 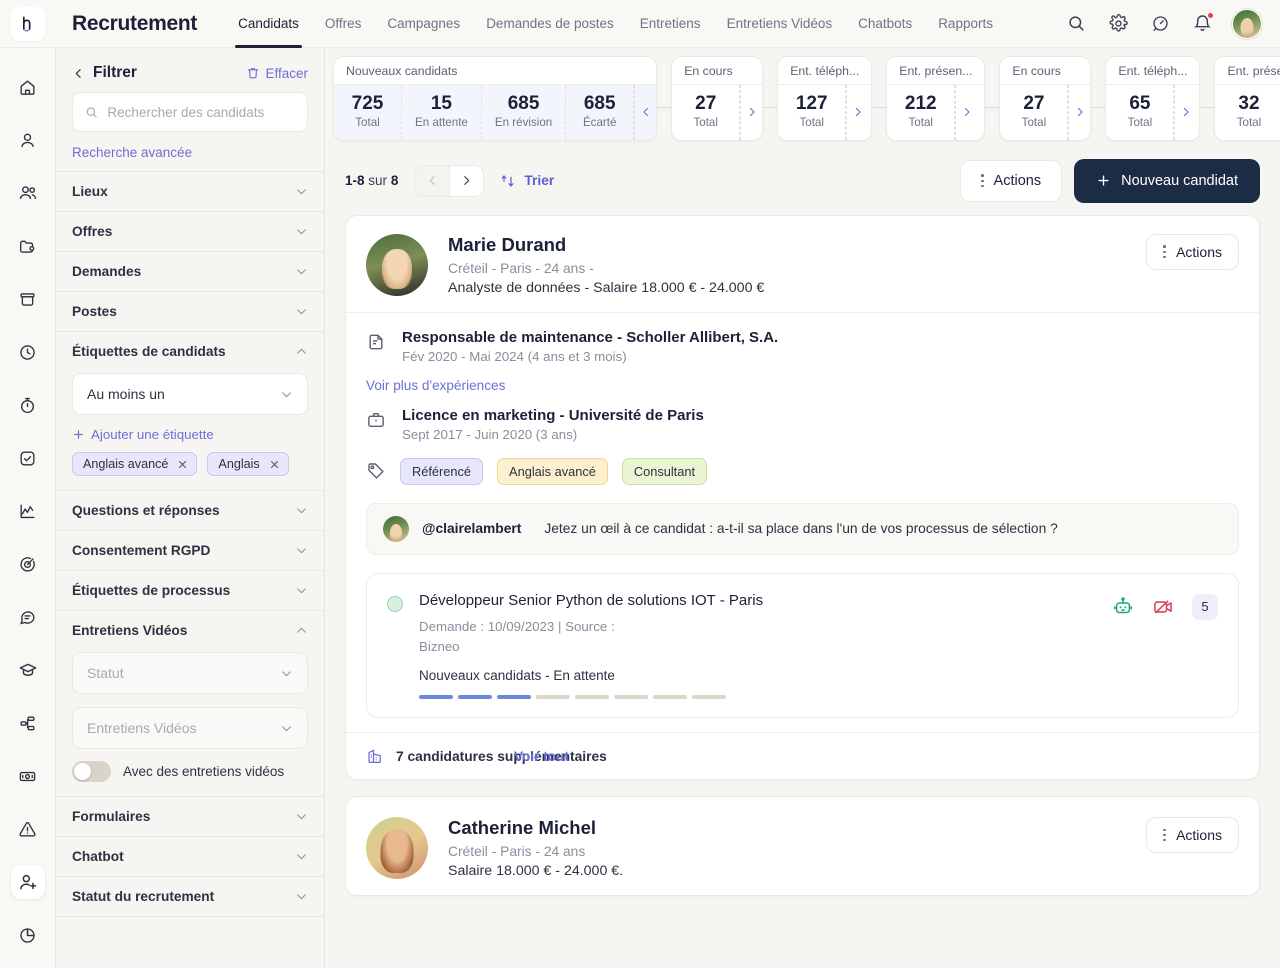 I want to click on gear-icon, so click(x=1118, y=24).